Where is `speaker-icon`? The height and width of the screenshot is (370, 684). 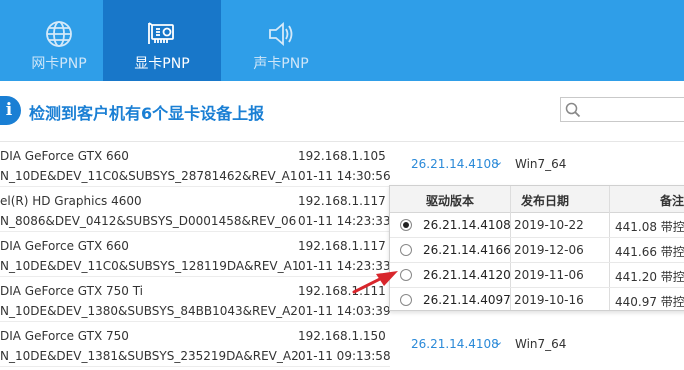
speaker-icon is located at coordinates (281, 34).